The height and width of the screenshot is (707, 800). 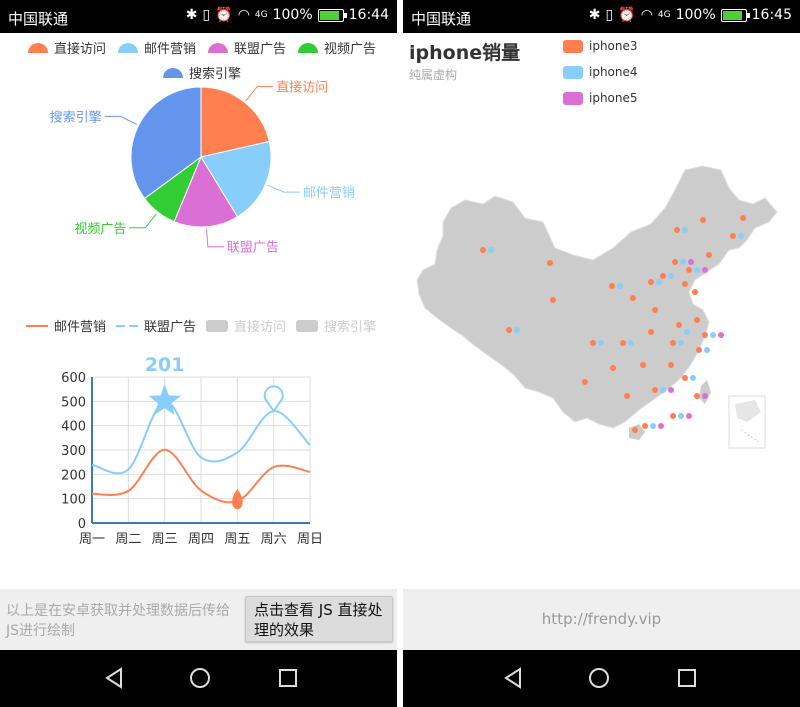 I want to click on legend-item-affiliate: 联盟广告, so click(x=247, y=47).